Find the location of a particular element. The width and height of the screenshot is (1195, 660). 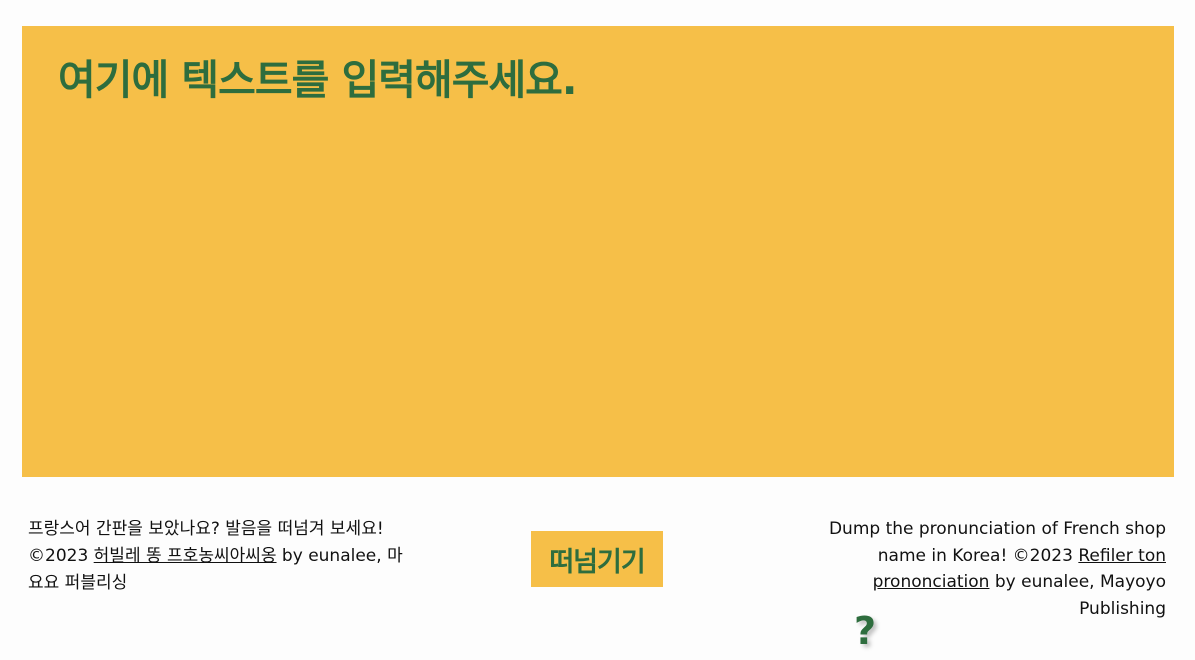

footer-korean-project-link: 허빌레 똥 프호농씨아씨옹 is located at coordinates (185, 556).